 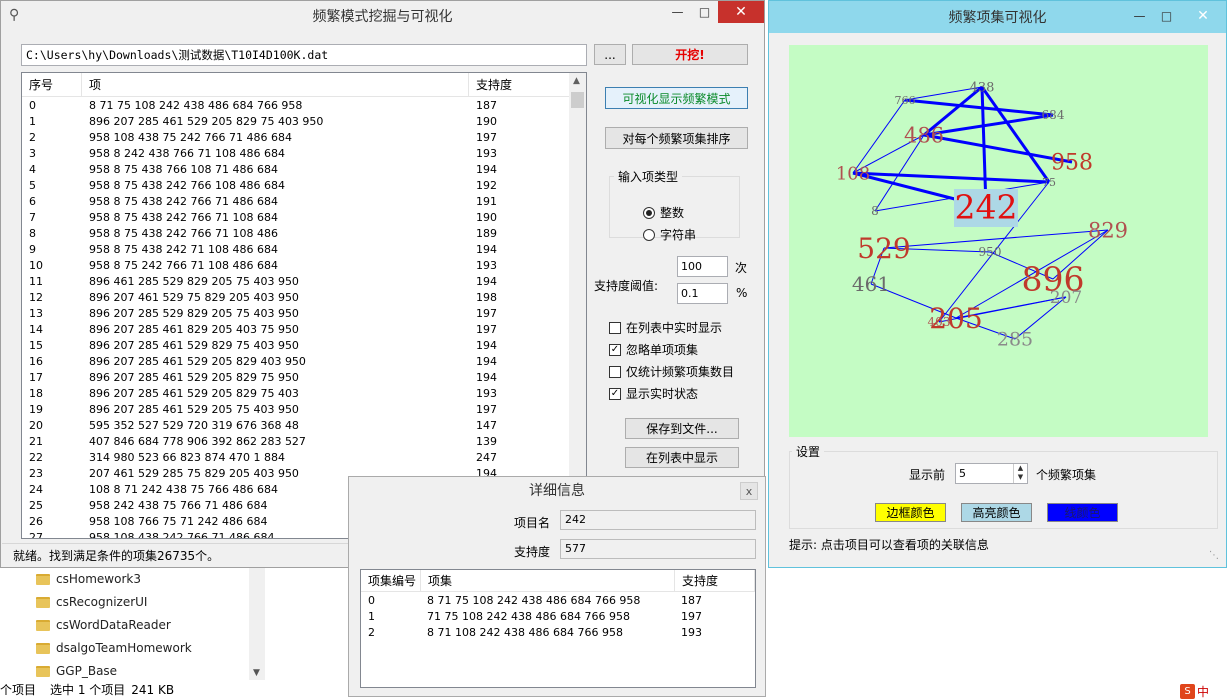 What do you see at coordinates (296, 266) in the screenshot?
I see `table-row: 10 958 8 75 242 766 71 108 486 684 193` at bounding box center [296, 266].